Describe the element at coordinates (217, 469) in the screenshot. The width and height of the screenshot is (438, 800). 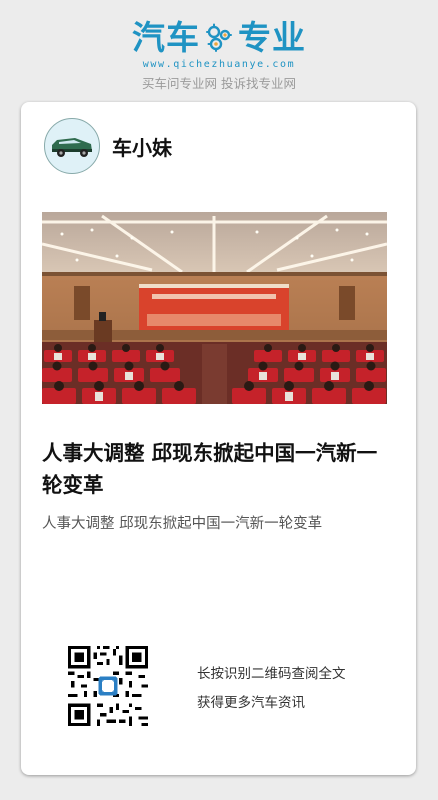
I see `article-title: 人事大调整 邱现东掀起中国一汽新一轮变革` at that location.